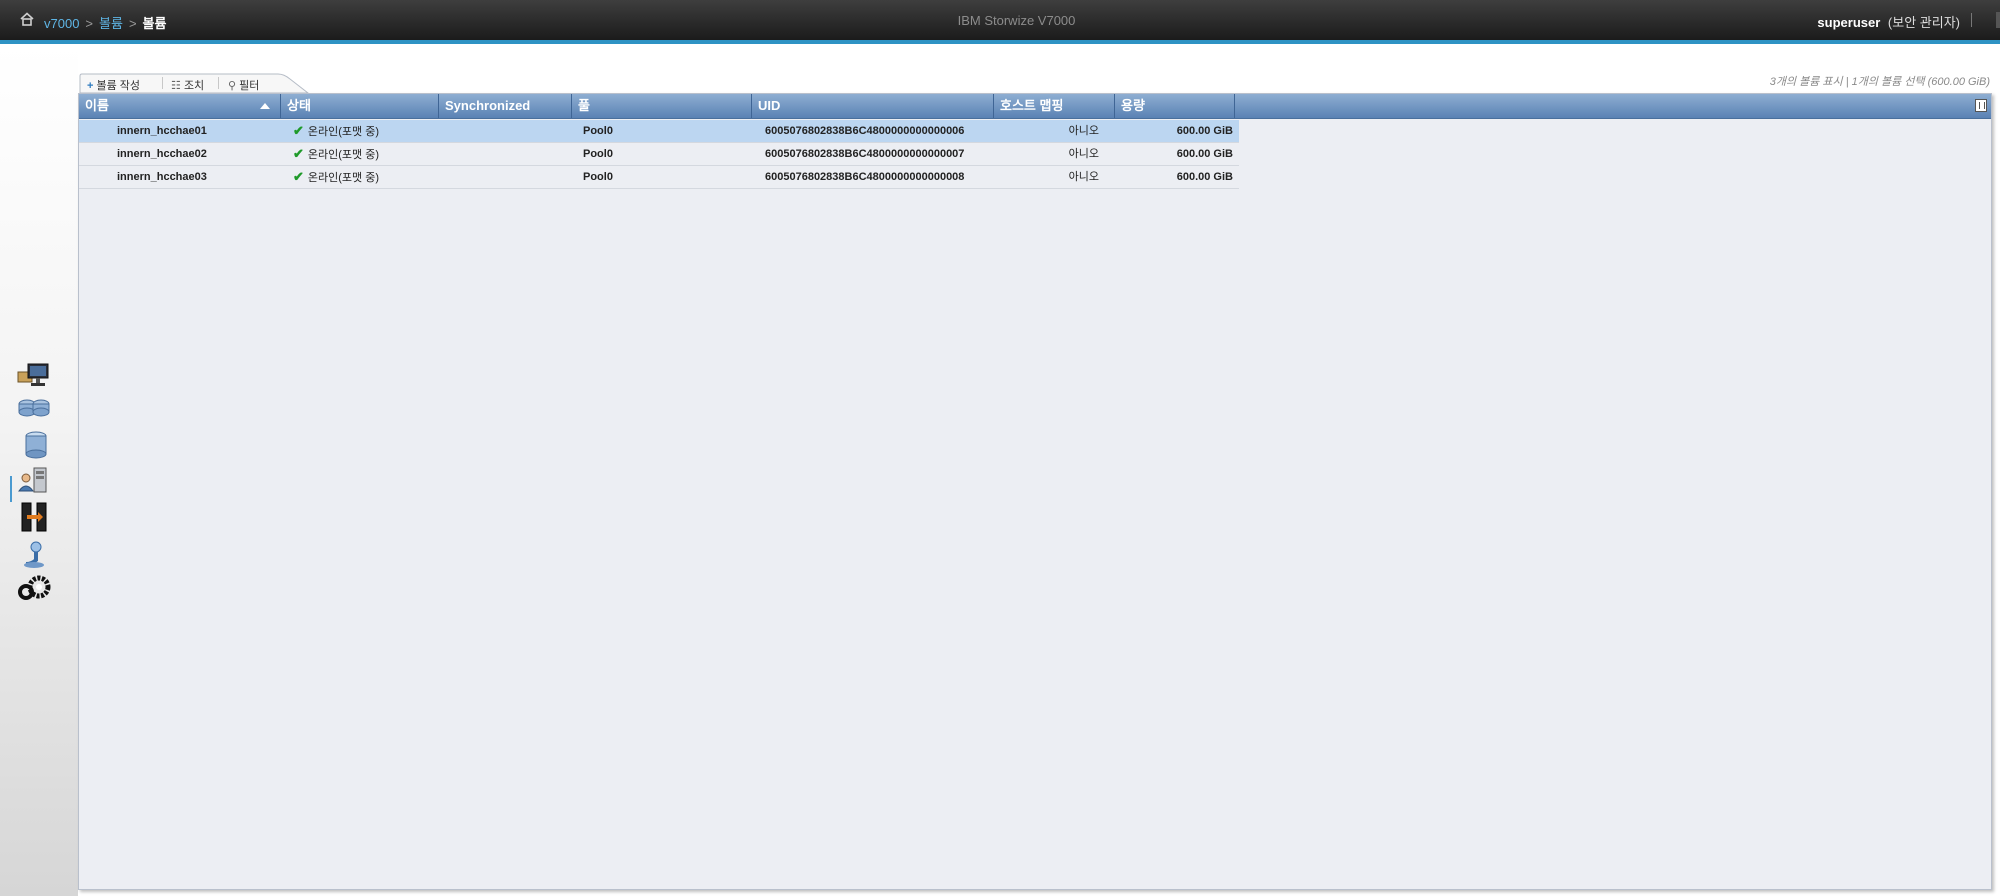  Describe the element at coordinates (488, 105) in the screenshot. I see `column-header-label: Synchronized` at that location.